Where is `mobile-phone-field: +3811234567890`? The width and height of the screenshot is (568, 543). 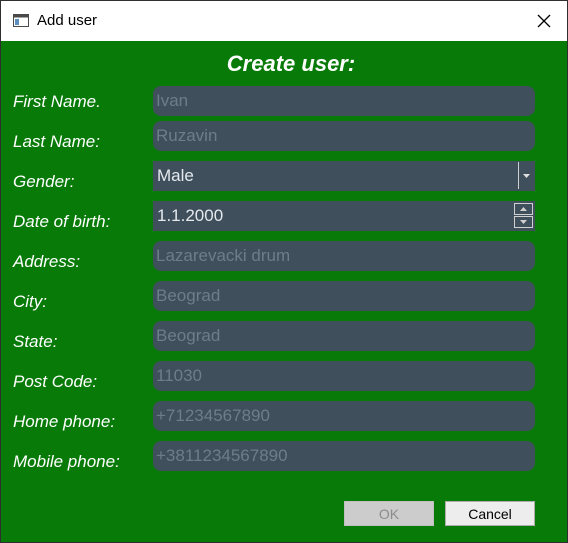 mobile-phone-field: +3811234567890 is located at coordinates (344, 456).